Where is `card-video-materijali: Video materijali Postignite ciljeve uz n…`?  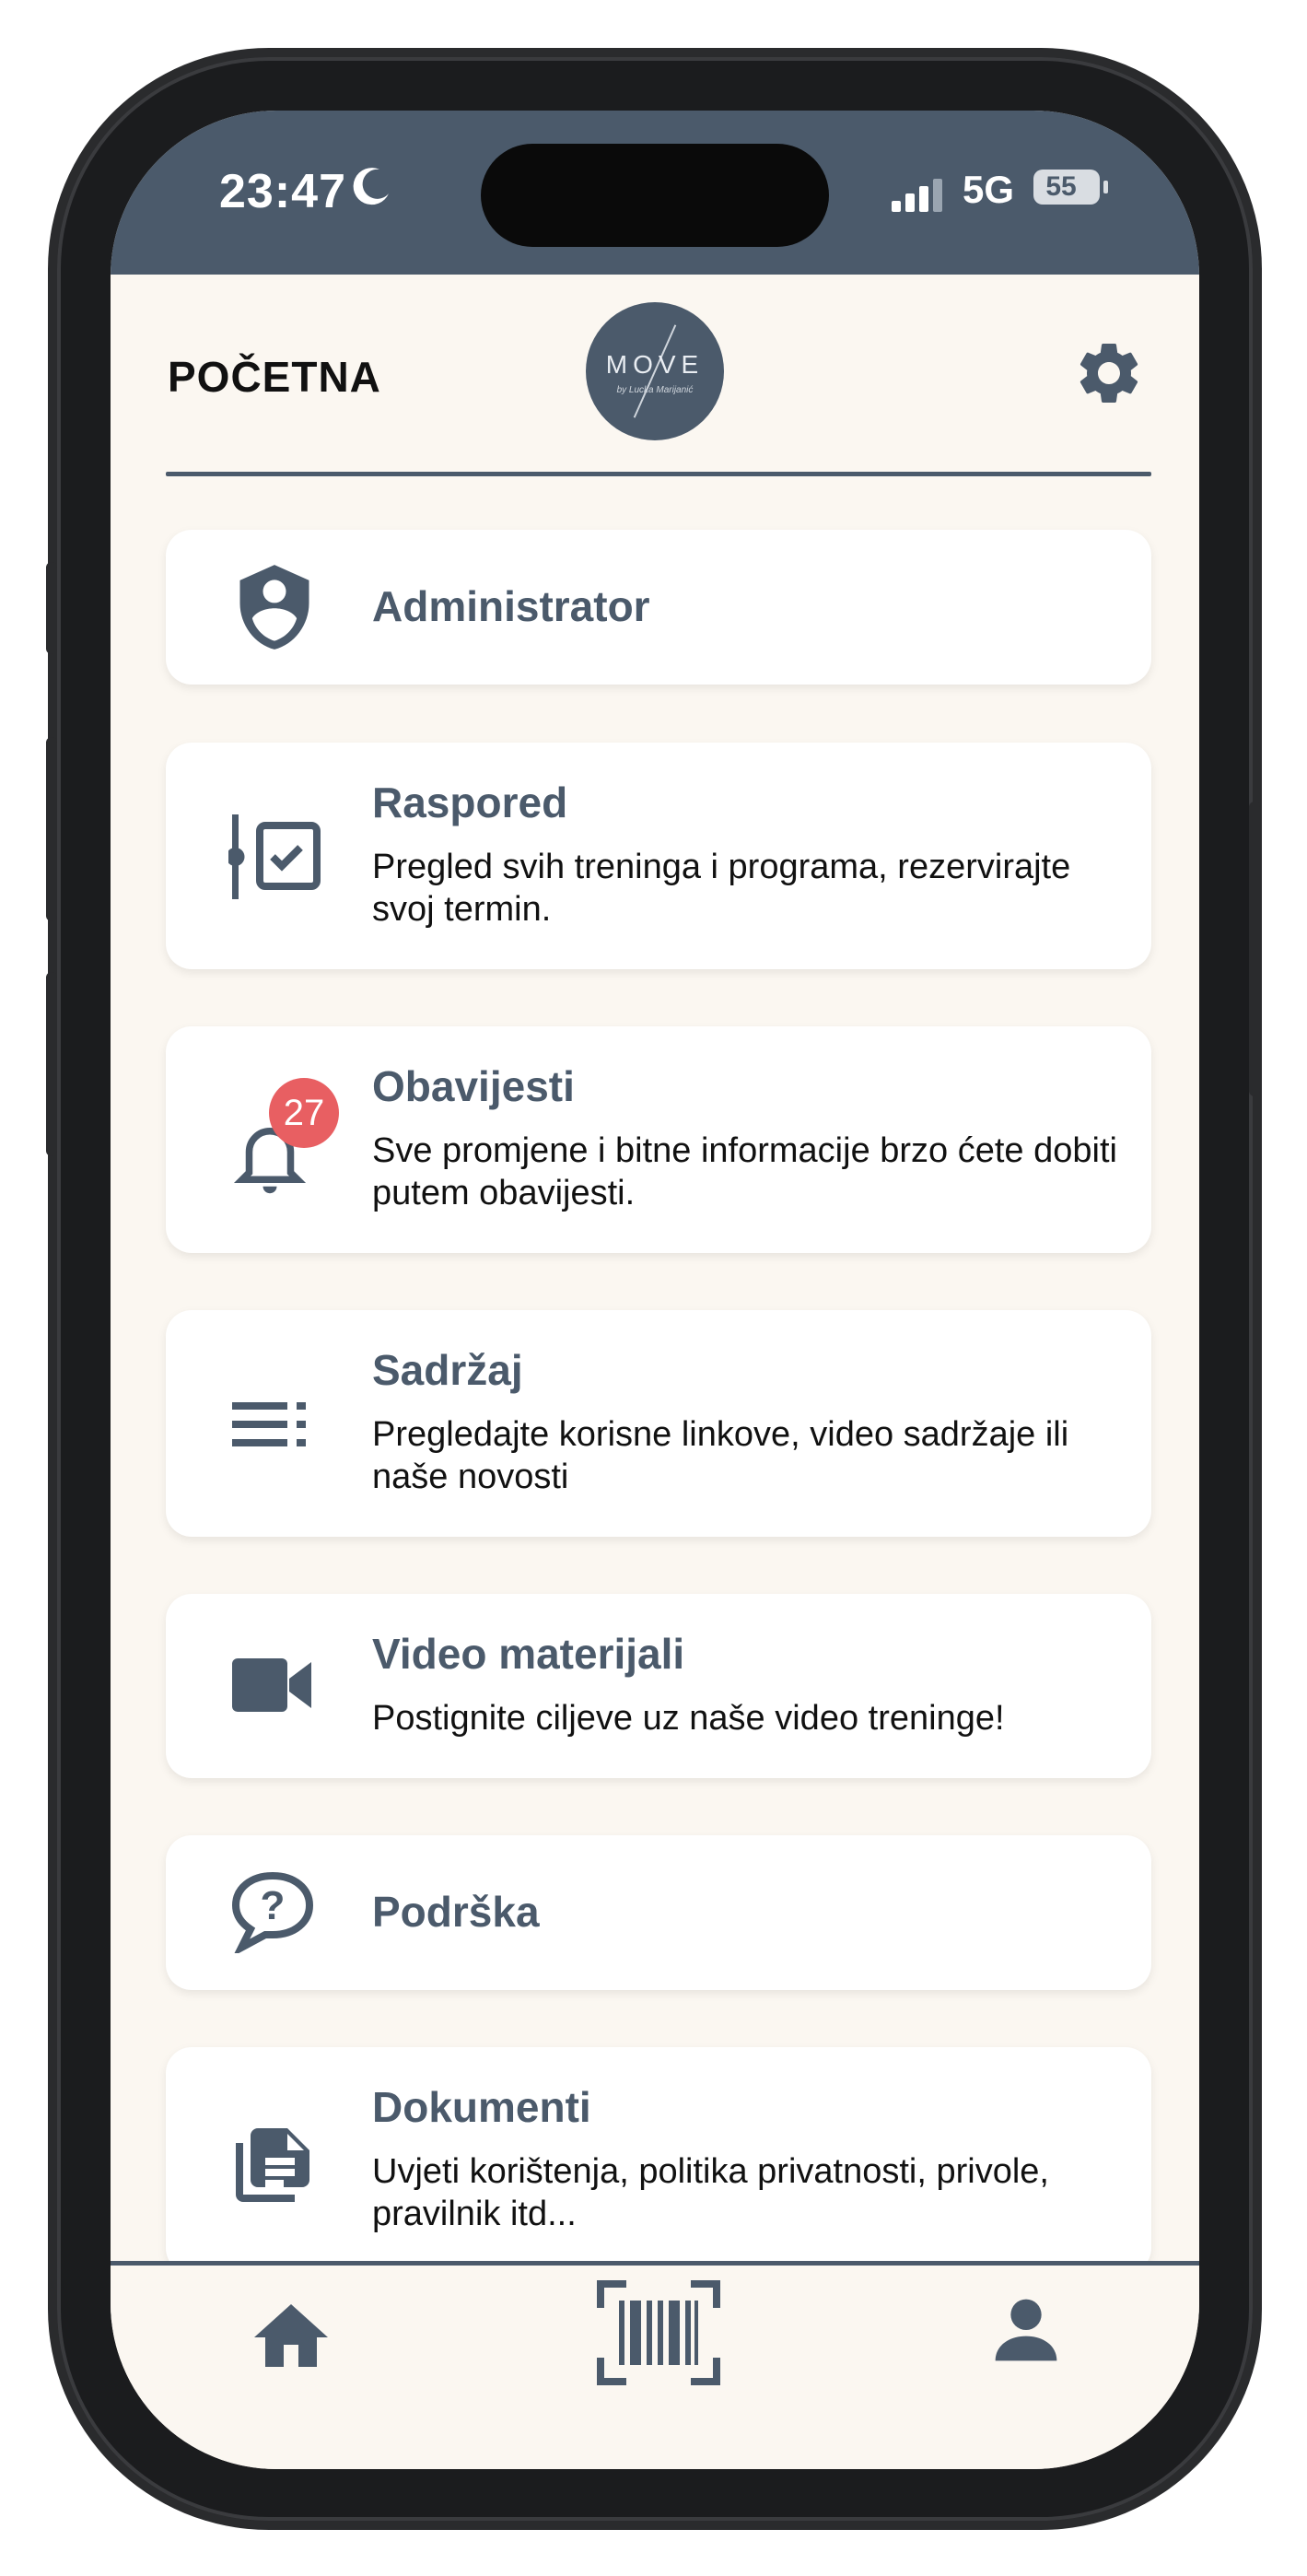
card-video-materijali: Video materijali Postignite ciljeve uz n… is located at coordinates (659, 1686).